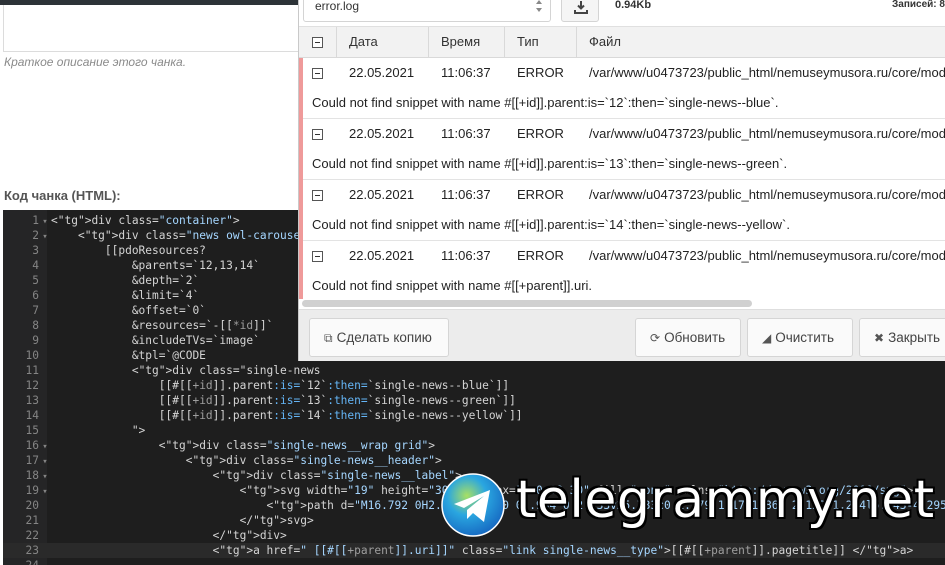 The image size is (945, 565). What do you see at coordinates (467, 42) in the screenshot?
I see `column-time: Время` at bounding box center [467, 42].